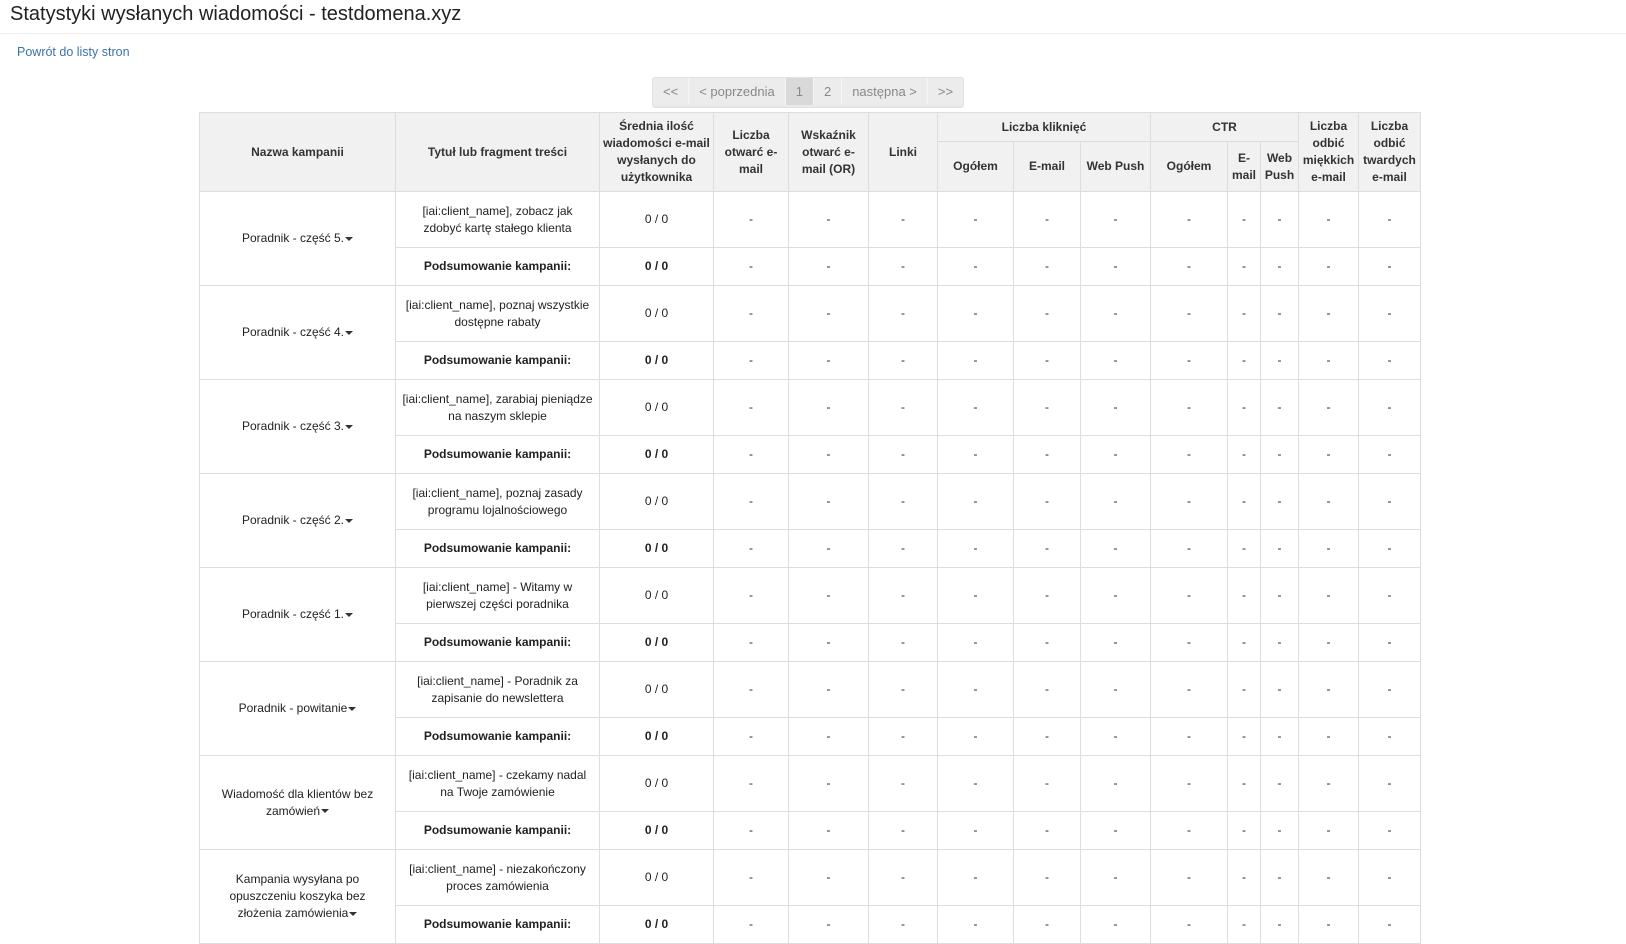 Image resolution: width=1626 pixels, height=944 pixels. What do you see at coordinates (297, 152) in the screenshot?
I see `header-campaign: Nazwa kampanii` at bounding box center [297, 152].